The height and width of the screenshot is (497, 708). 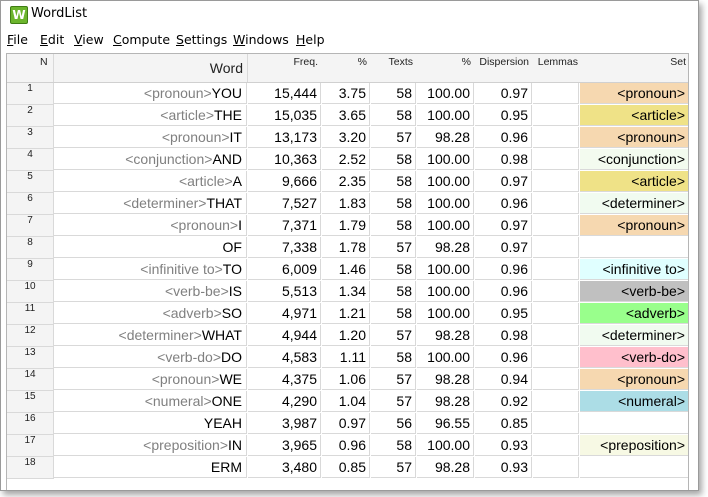 I want to click on freq-cell: 5,513, so click(x=284, y=291).